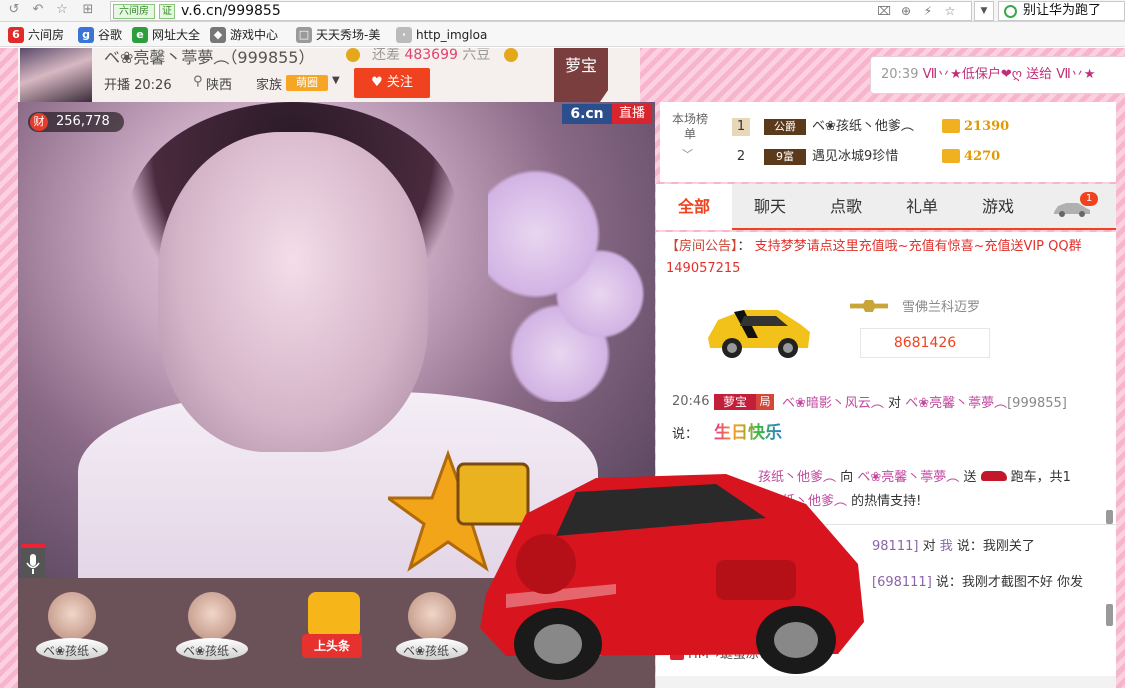 The height and width of the screenshot is (688, 1125). I want to click on user-level-tag: 局, so click(765, 402).